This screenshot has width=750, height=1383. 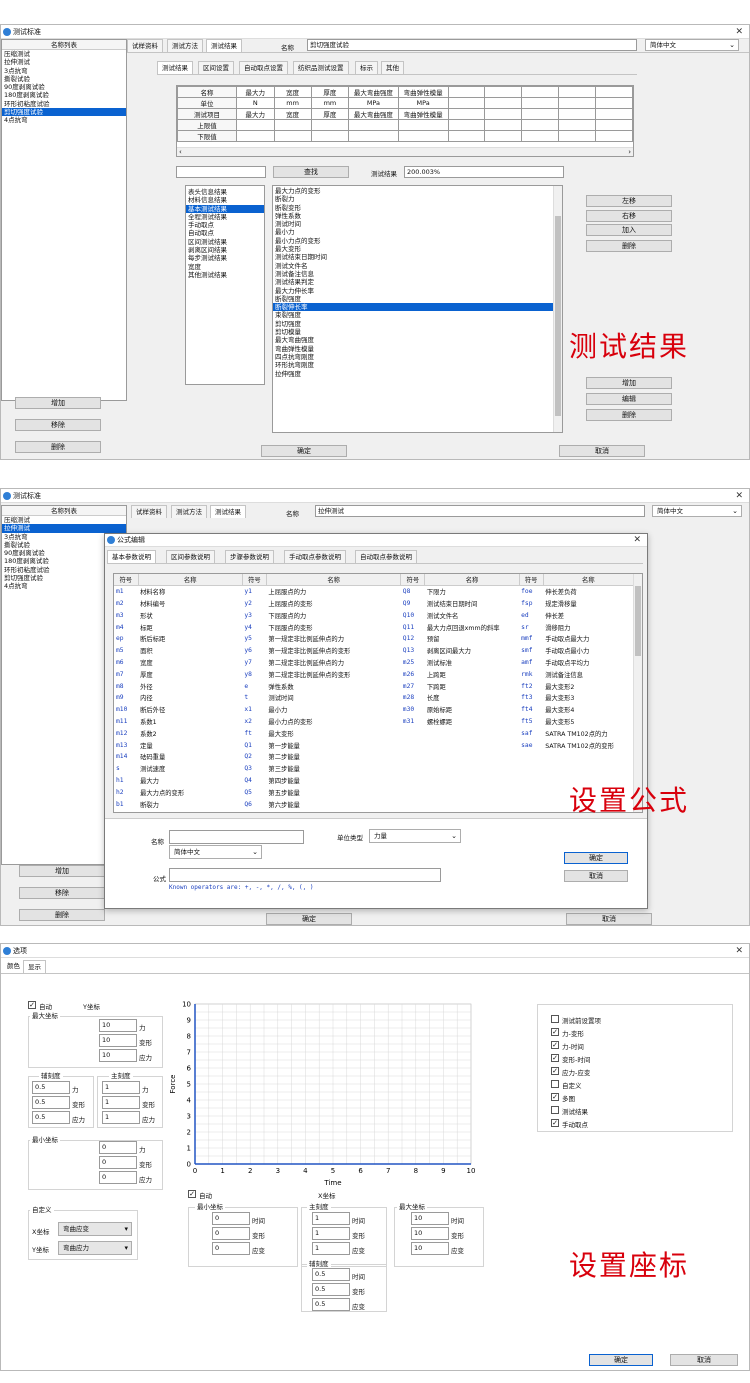 I want to click on tab-sample-info: 试样资料, so click(x=149, y=511).